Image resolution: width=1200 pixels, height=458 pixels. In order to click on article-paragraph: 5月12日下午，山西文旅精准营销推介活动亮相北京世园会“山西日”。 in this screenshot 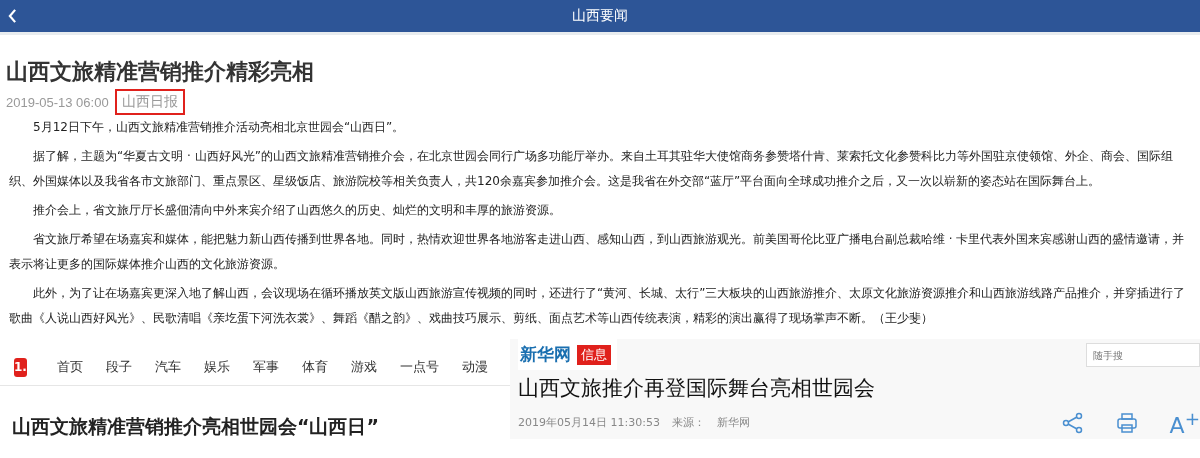, I will do `click(219, 127)`.